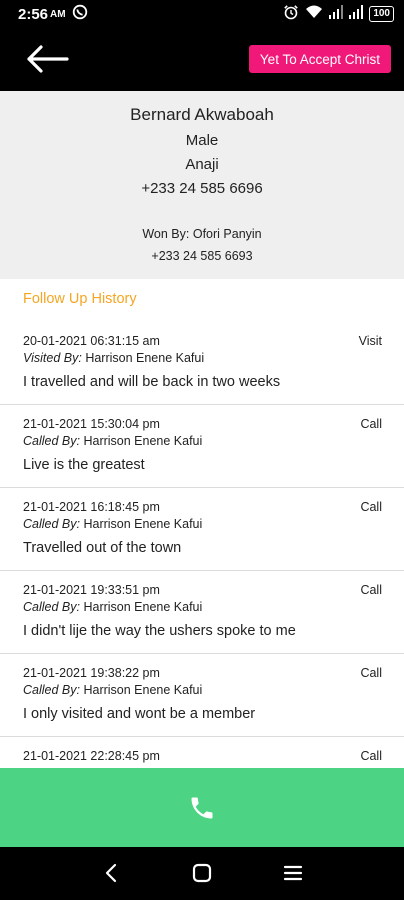 The width and height of the screenshot is (404, 900). I want to click on signal-icon, so click(336, 14).